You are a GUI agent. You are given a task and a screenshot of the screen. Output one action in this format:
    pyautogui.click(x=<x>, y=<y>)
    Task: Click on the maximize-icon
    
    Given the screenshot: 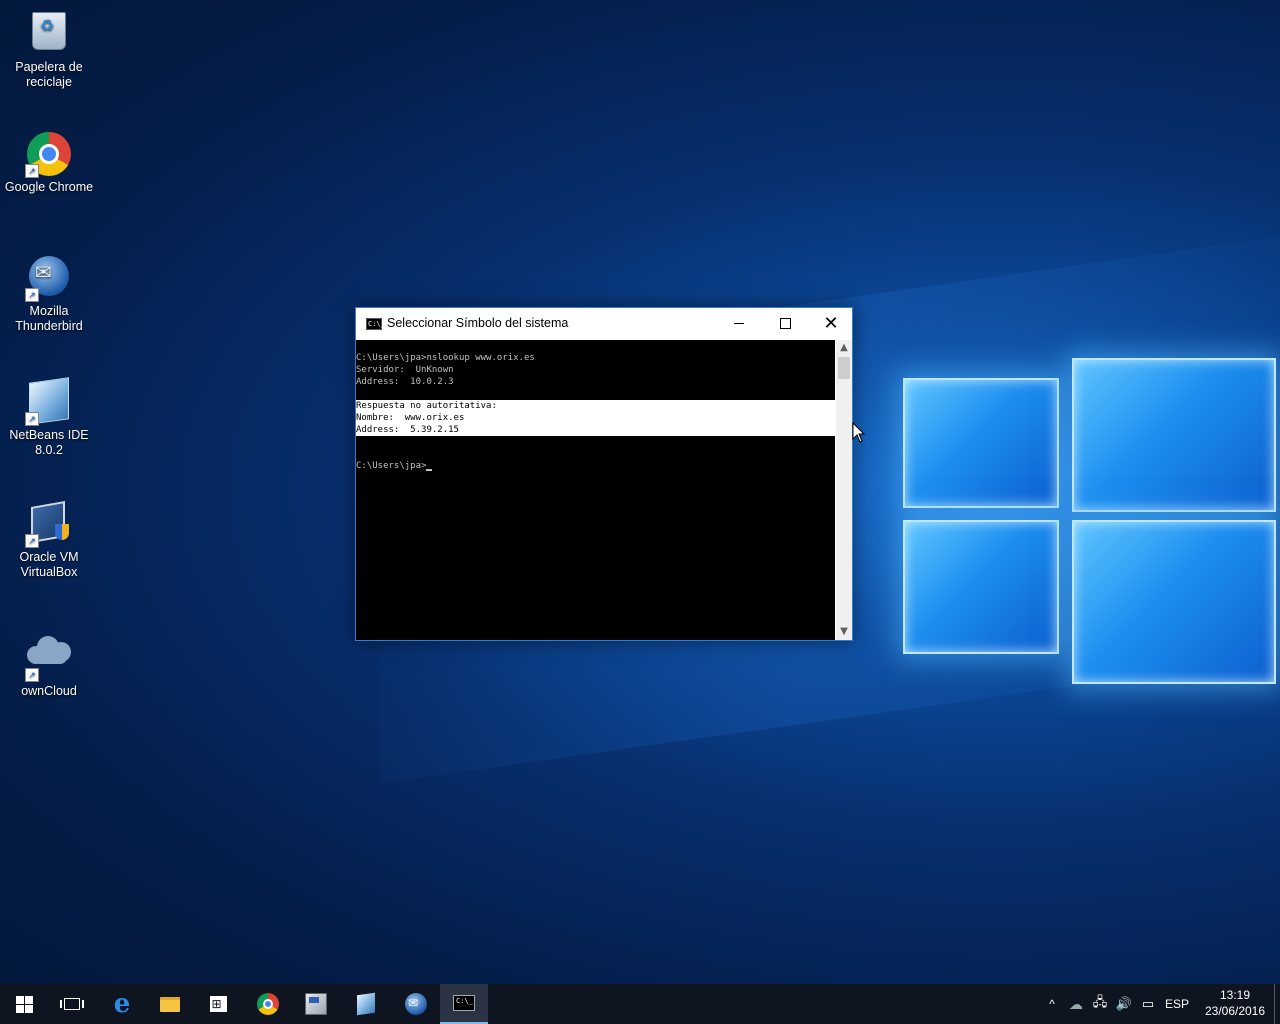 What is the action you would take?
    pyautogui.click(x=785, y=323)
    